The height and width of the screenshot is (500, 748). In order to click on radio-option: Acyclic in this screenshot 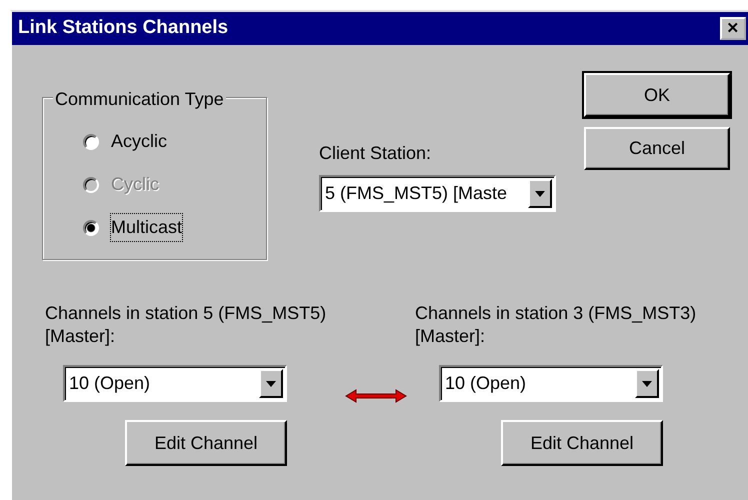, I will do `click(125, 141)`.